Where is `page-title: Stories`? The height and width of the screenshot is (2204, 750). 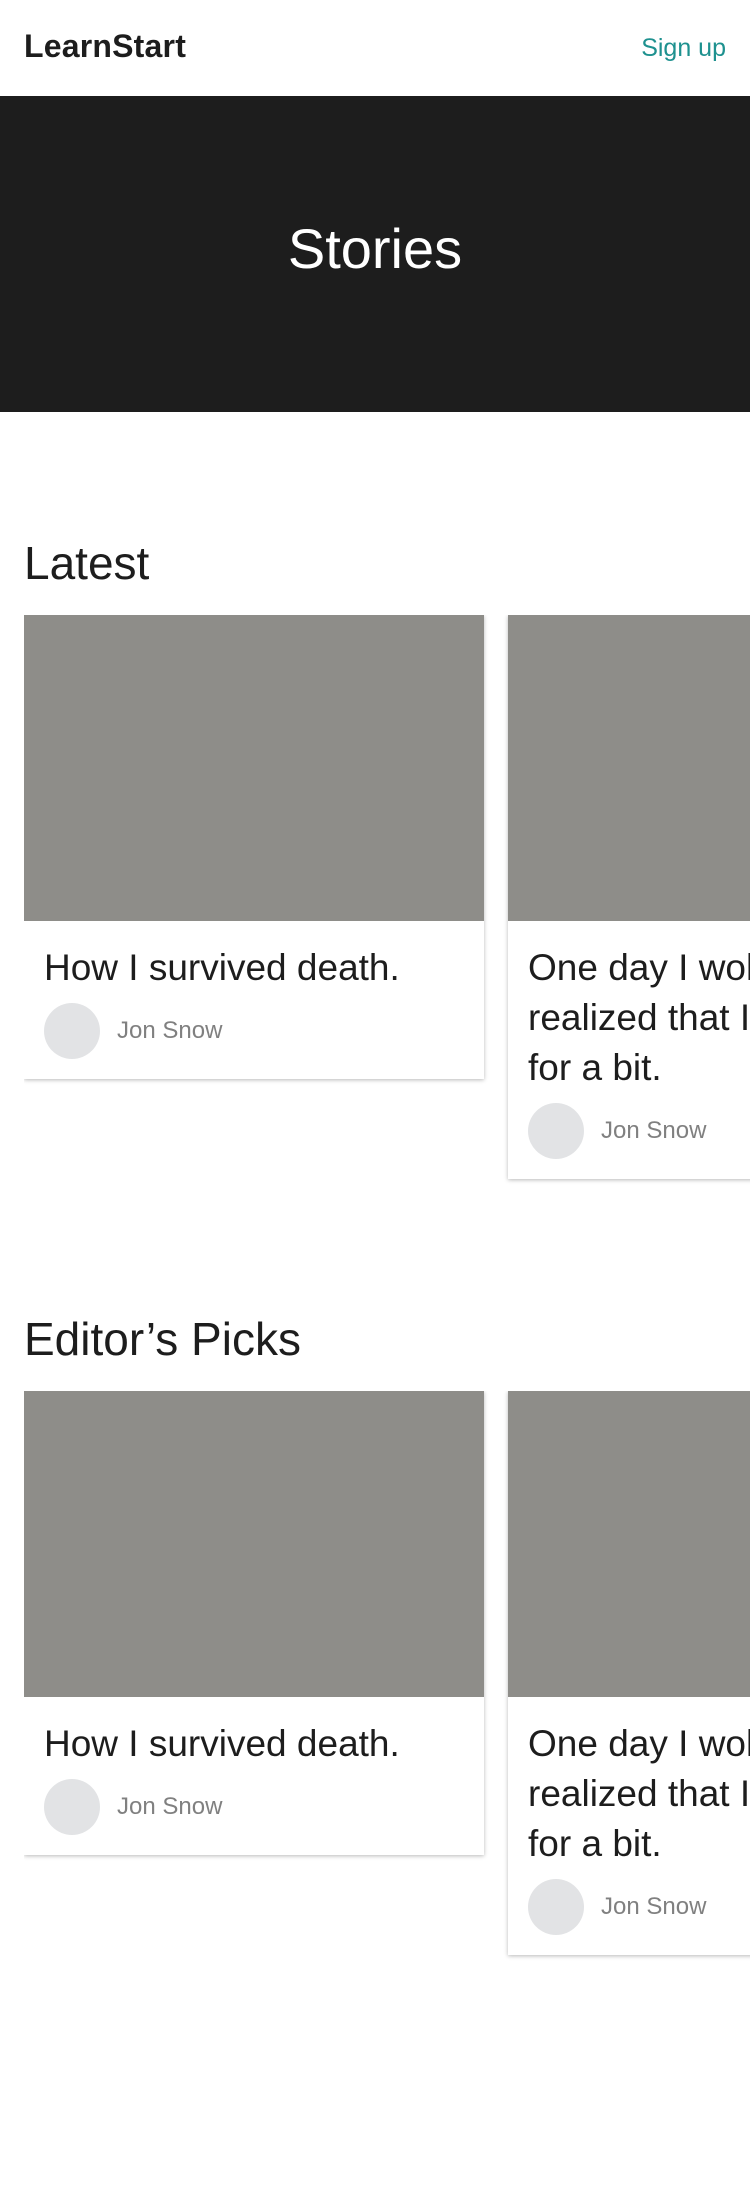
page-title: Stories is located at coordinates (375, 248).